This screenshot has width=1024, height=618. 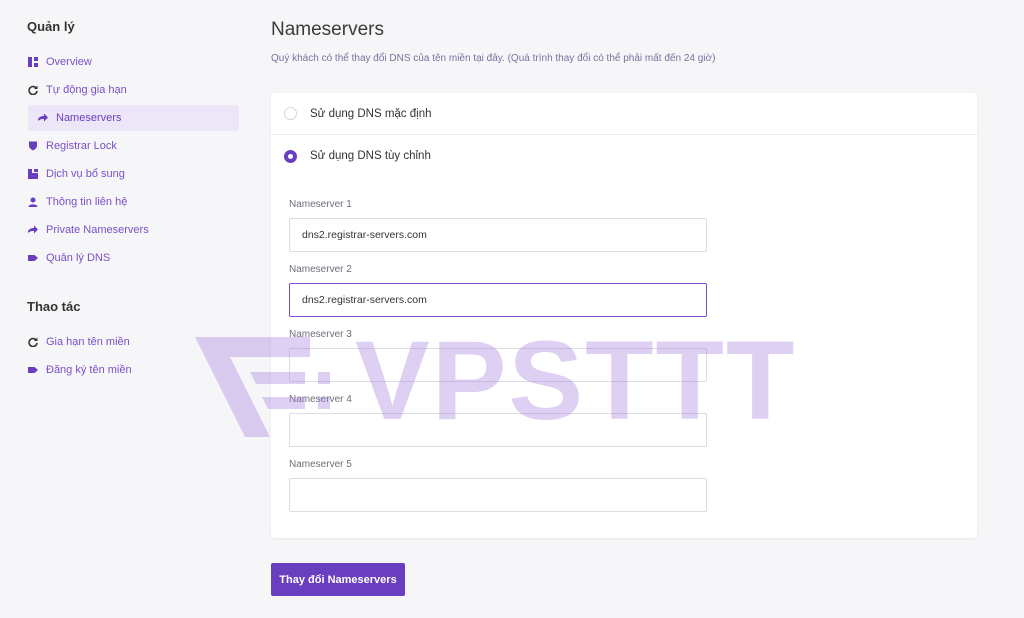 I want to click on sidebar-item-label: Quản lý DNS, so click(x=78, y=258).